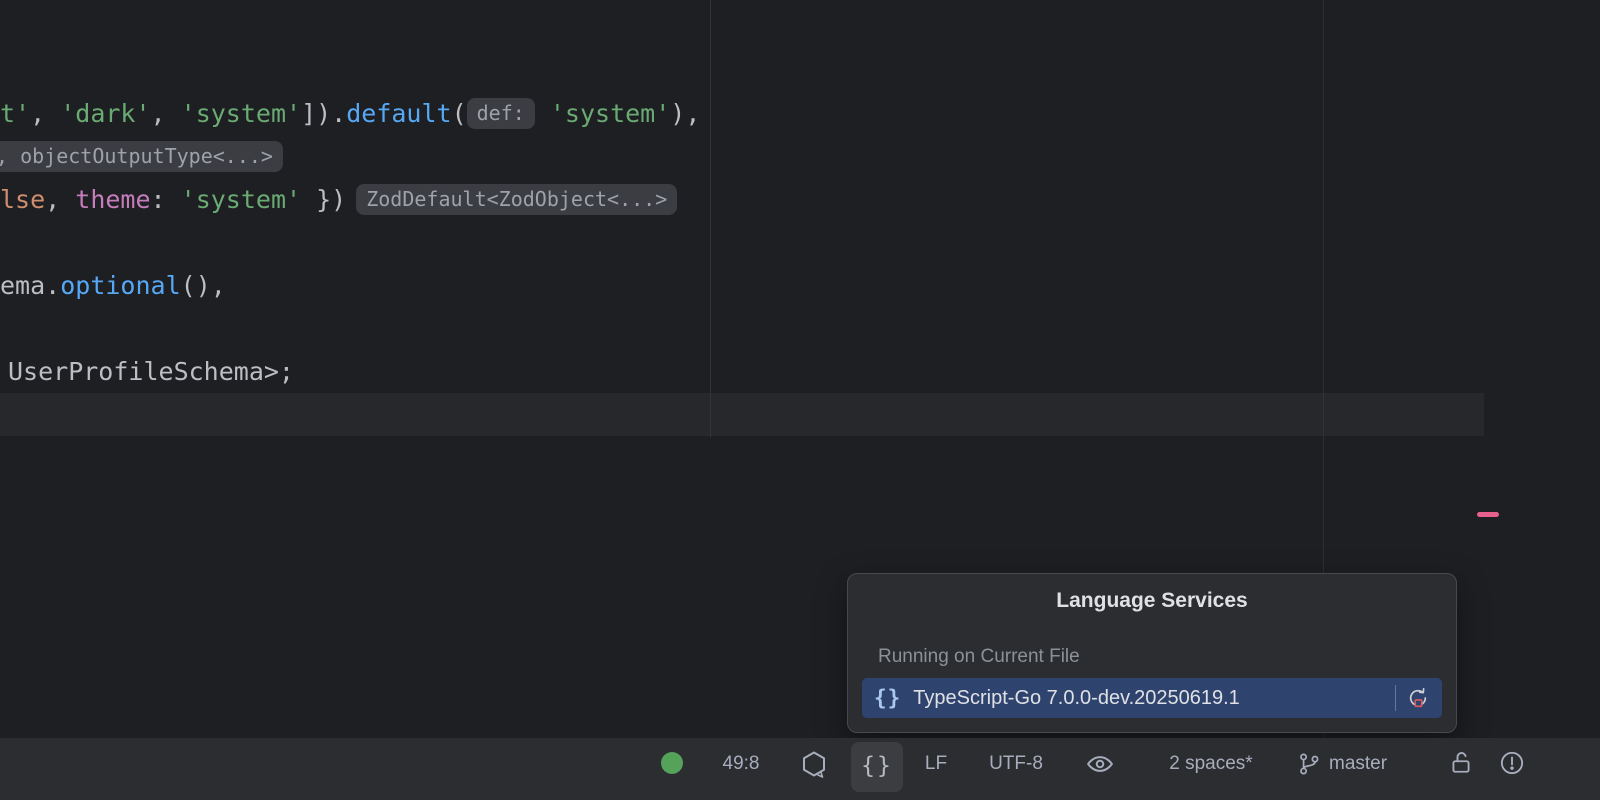 The height and width of the screenshot is (800, 1600). Describe the element at coordinates (324, 199) in the screenshot. I see `code-token: })` at that location.